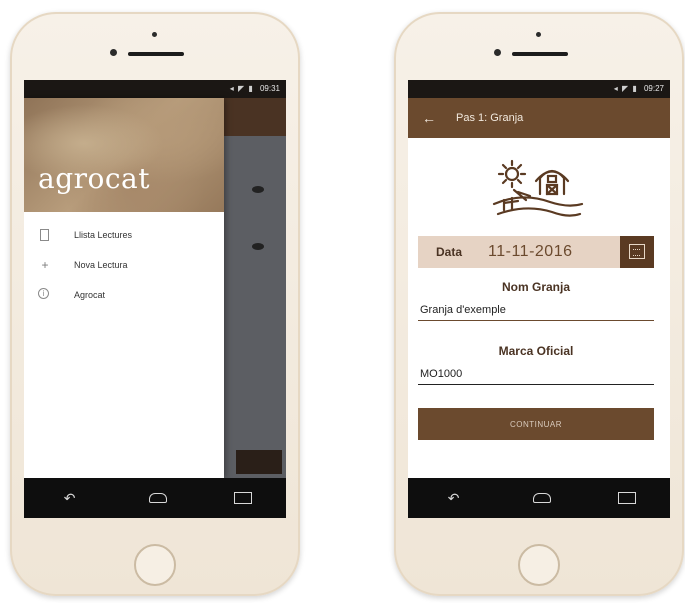 This screenshot has width=685, height=603. I want to click on status-time: 09:31, so click(269, 88).